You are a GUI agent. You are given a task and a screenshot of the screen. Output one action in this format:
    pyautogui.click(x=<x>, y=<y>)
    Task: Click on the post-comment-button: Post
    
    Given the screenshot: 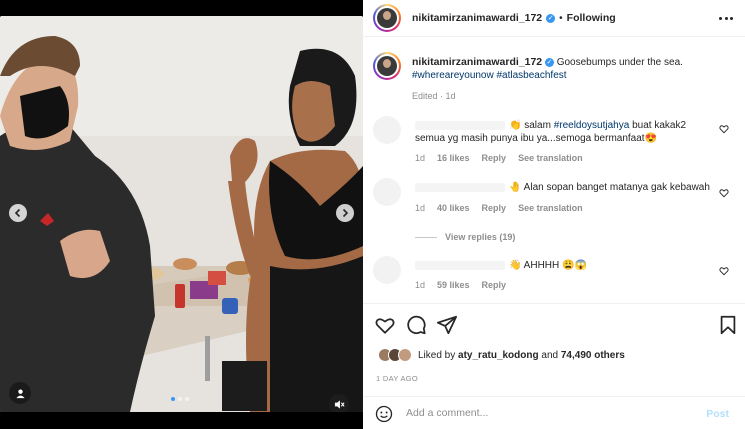 What is the action you would take?
    pyautogui.click(x=717, y=414)
    